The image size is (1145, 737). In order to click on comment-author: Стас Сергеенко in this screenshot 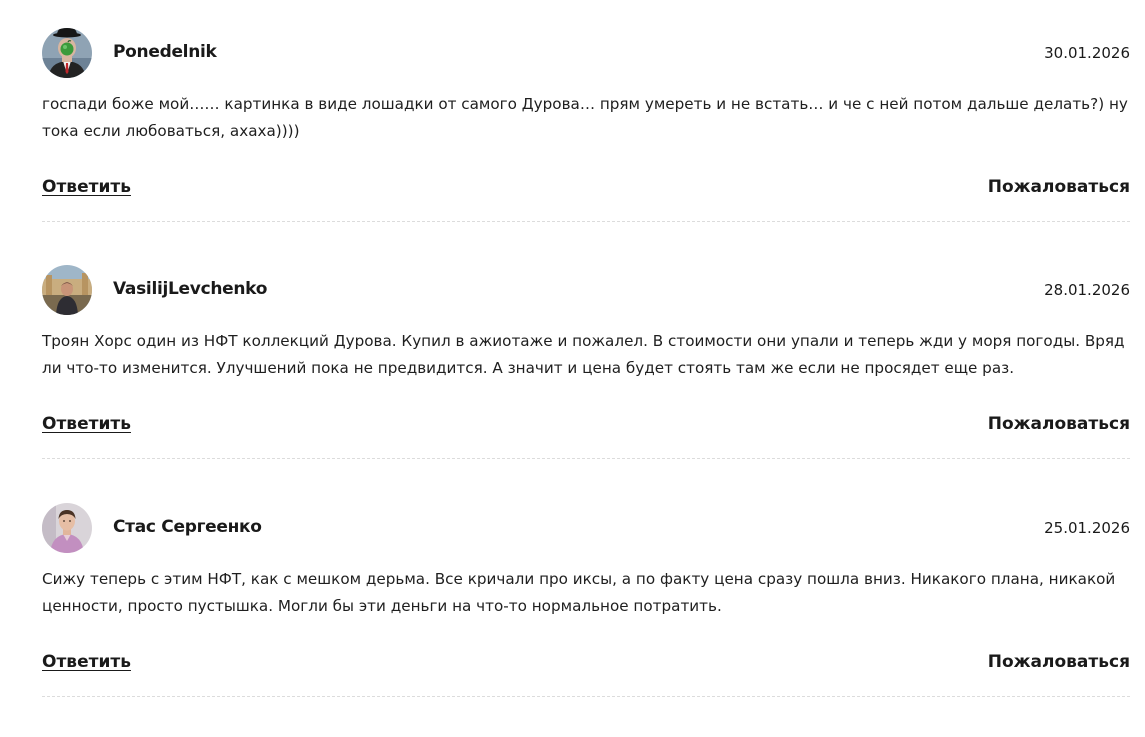, I will do `click(187, 527)`.